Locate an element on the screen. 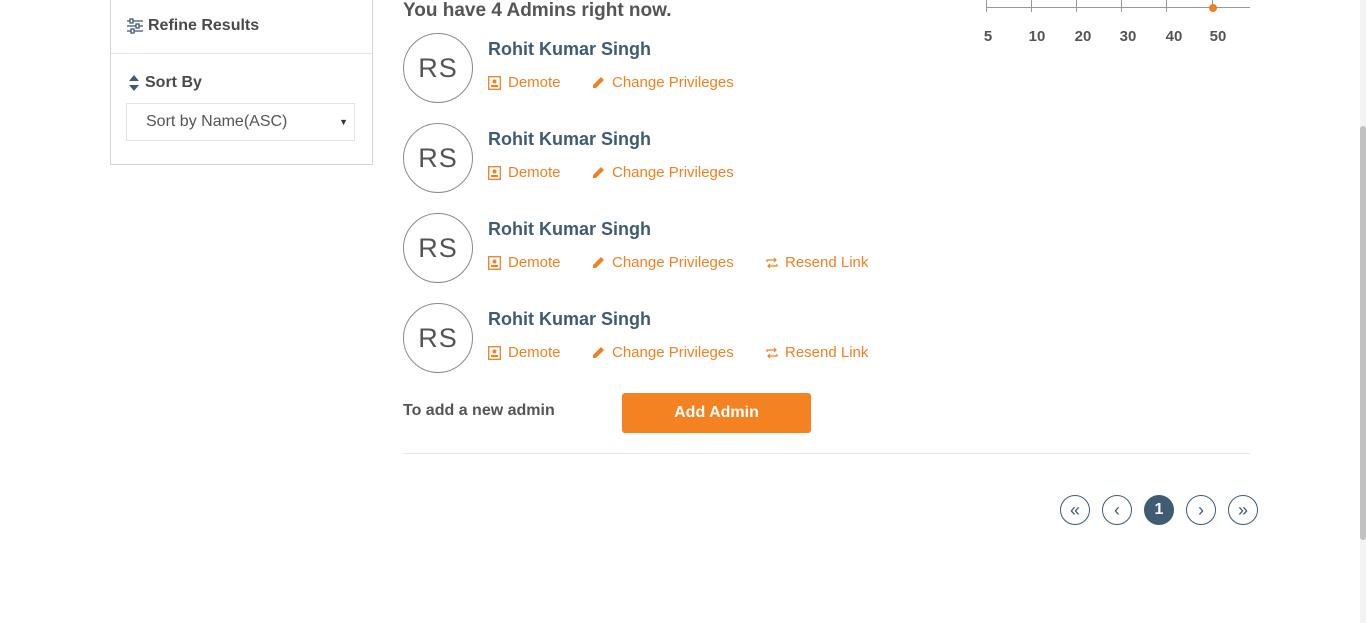  slider-label: 50 is located at coordinates (1218, 36).